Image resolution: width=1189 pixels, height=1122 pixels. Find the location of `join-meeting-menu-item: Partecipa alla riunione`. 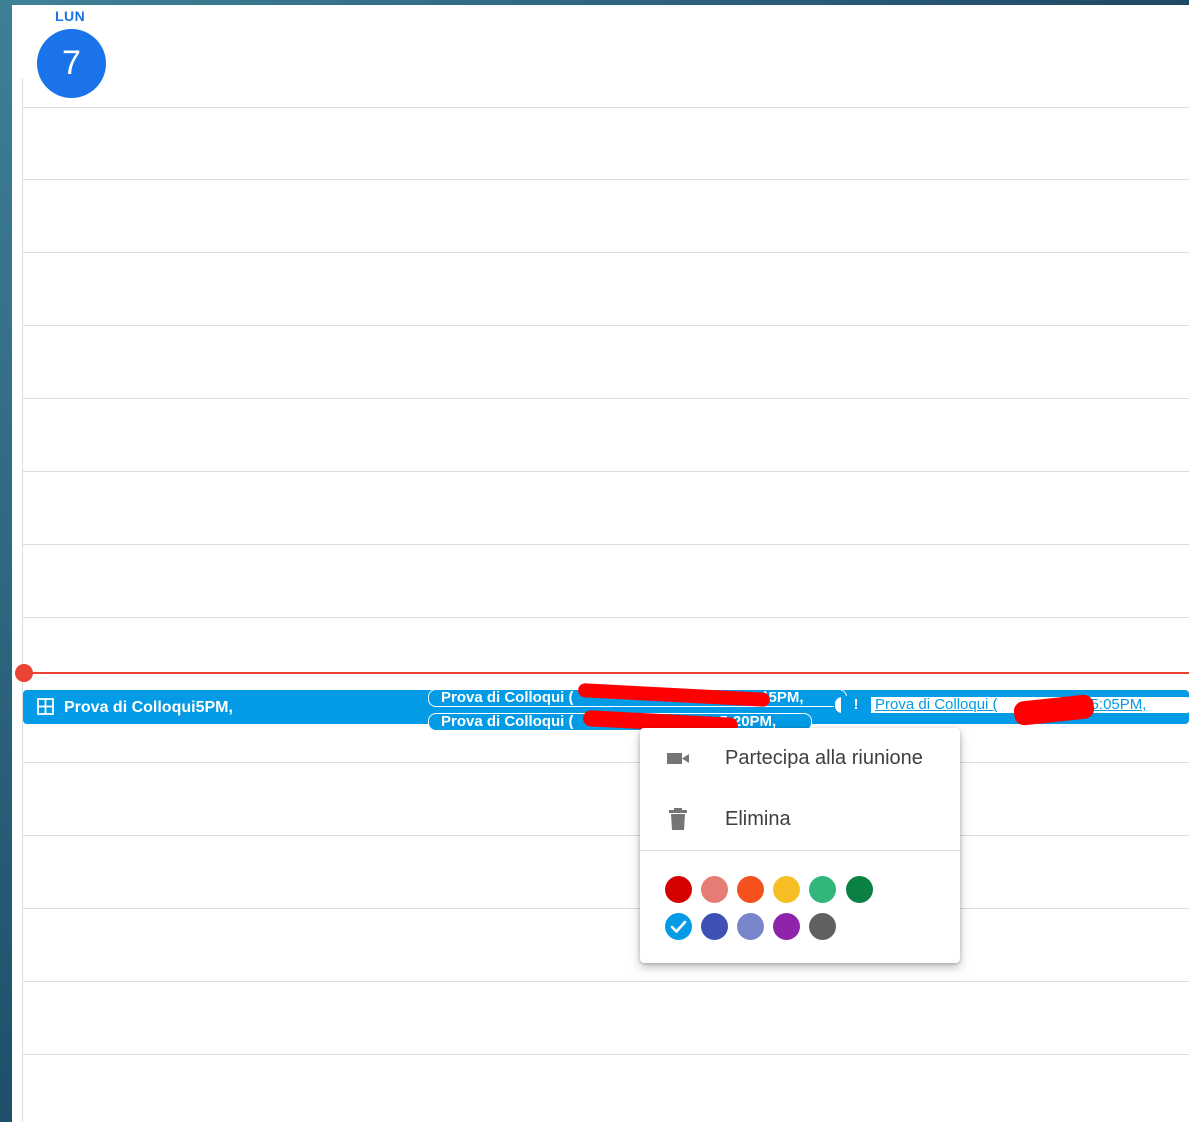

join-meeting-menu-item: Partecipa alla riunione is located at coordinates (800, 757).